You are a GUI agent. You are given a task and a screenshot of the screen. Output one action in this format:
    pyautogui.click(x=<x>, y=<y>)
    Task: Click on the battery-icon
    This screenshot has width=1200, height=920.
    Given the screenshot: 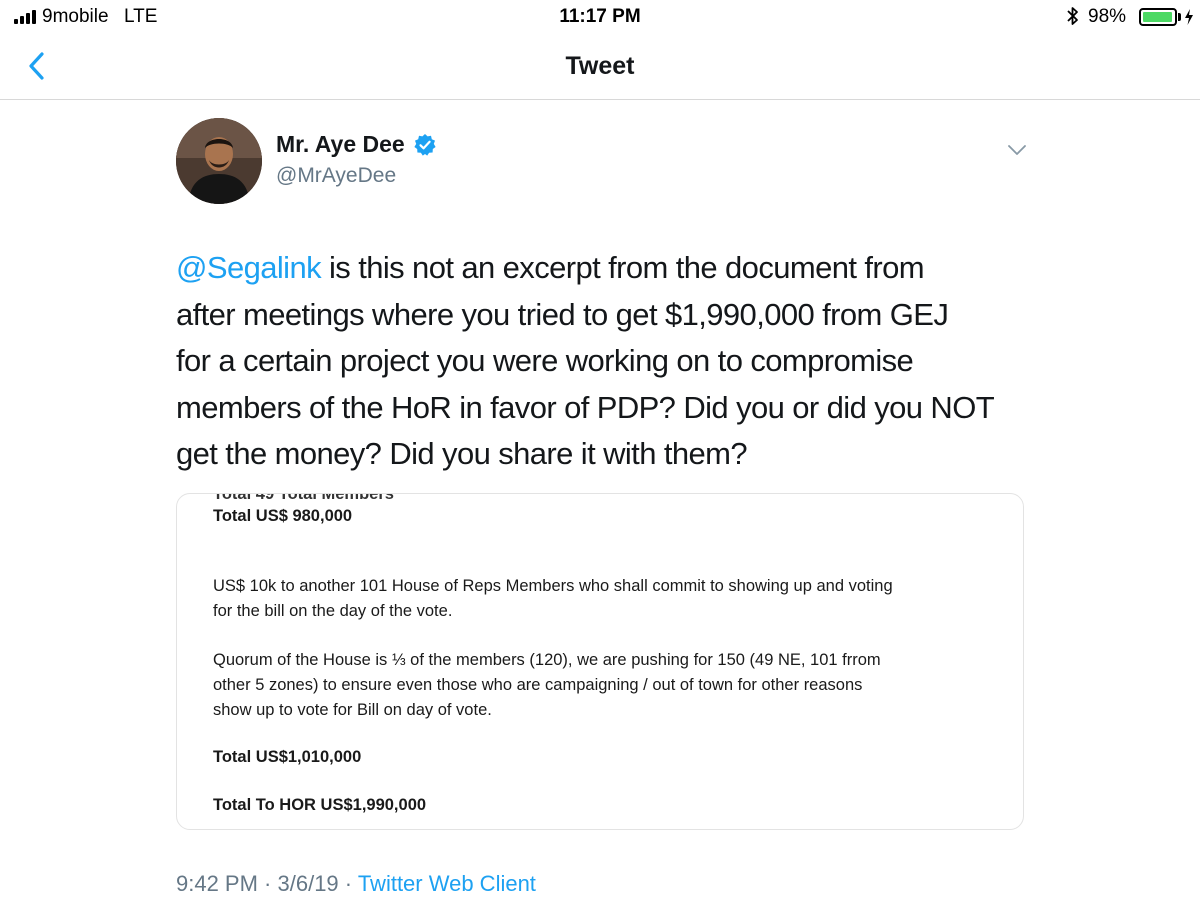 What is the action you would take?
    pyautogui.click(x=1158, y=17)
    